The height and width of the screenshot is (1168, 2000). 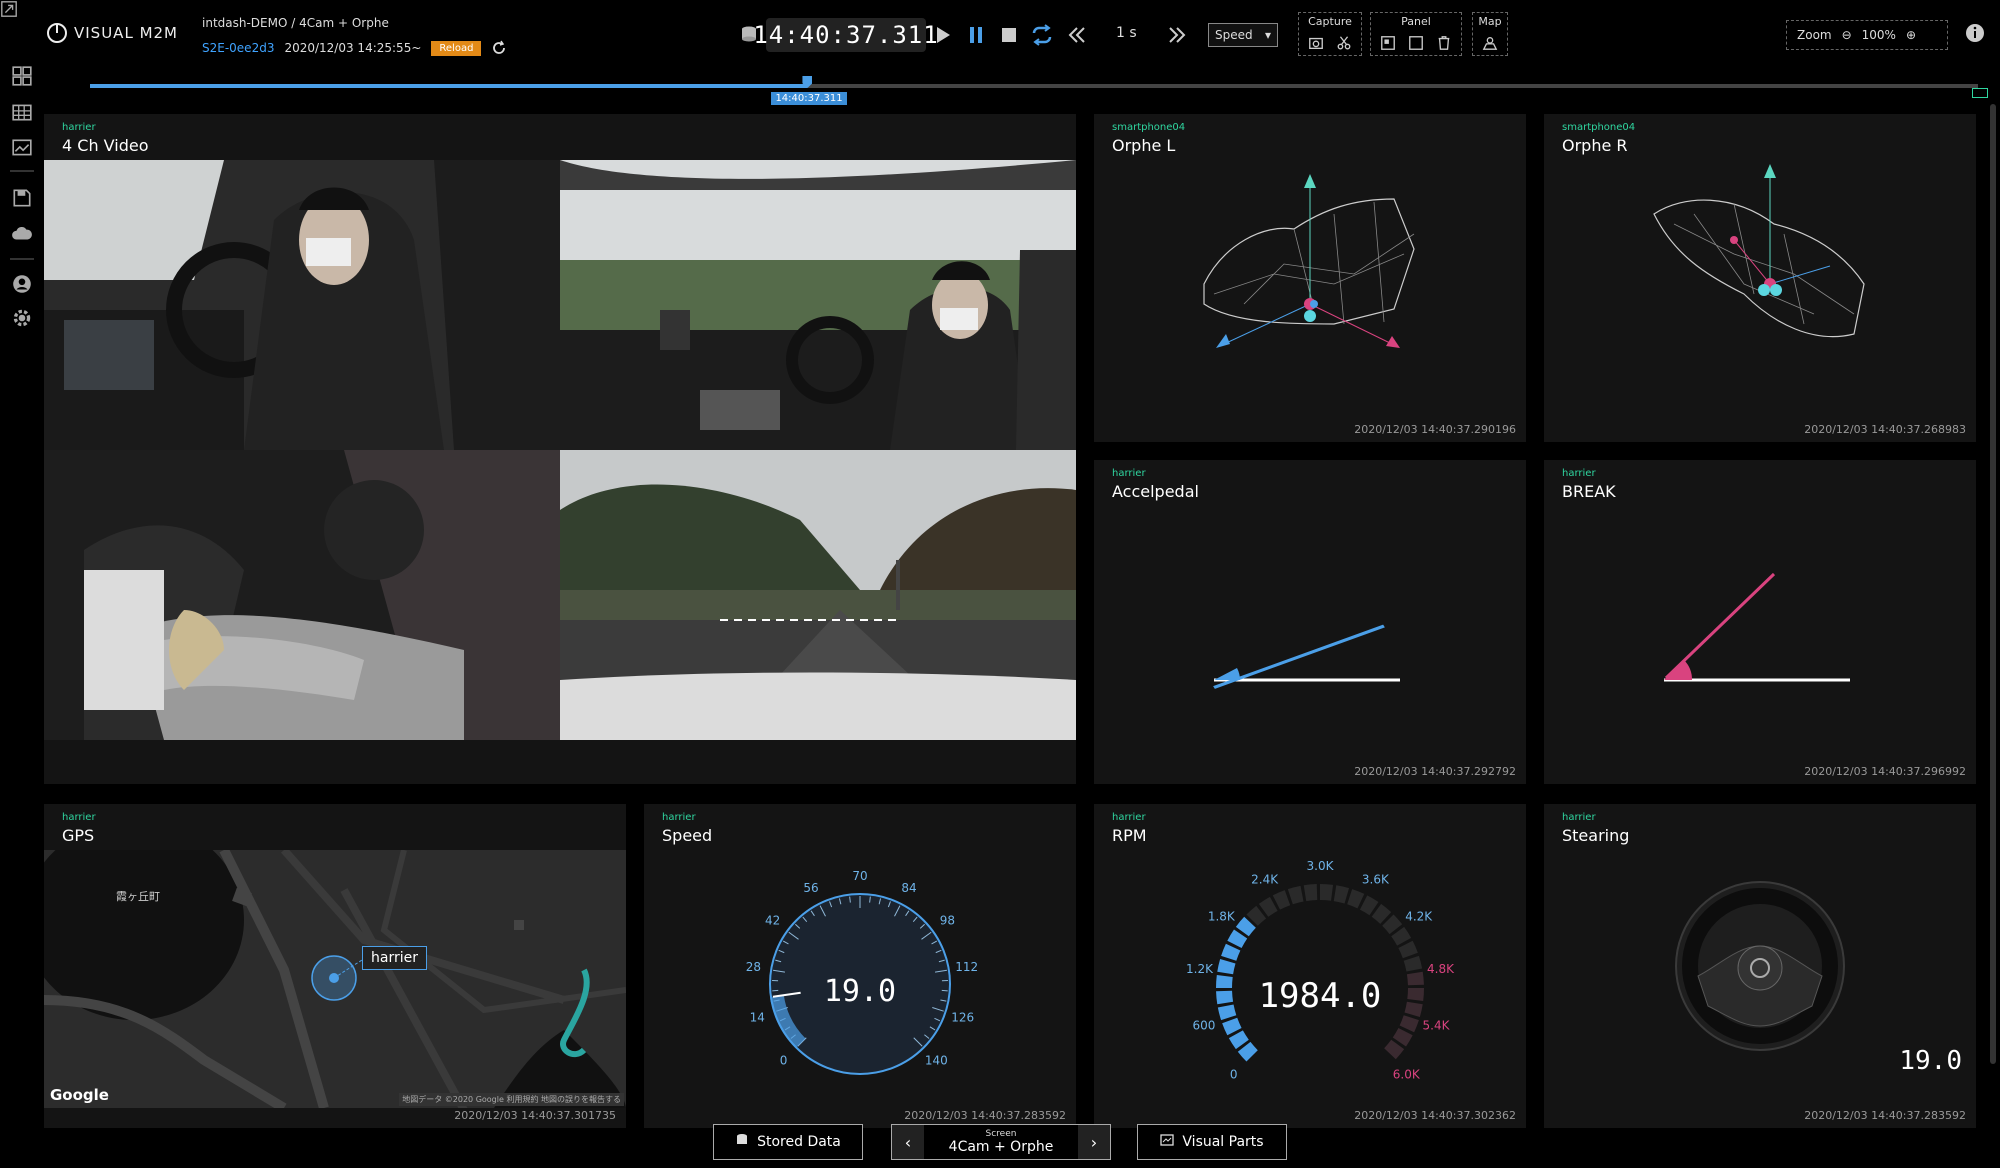 What do you see at coordinates (1764, 269) in the screenshot?
I see `shoe-3d-model-right` at bounding box center [1764, 269].